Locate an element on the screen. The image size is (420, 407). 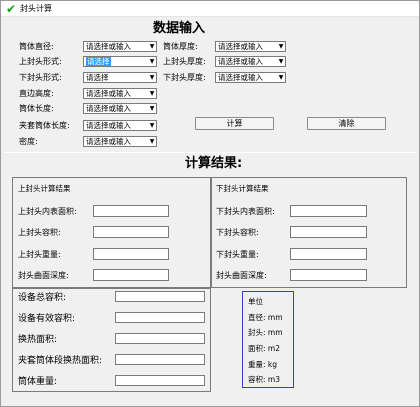
upper-head-area-field is located at coordinates (131, 211).